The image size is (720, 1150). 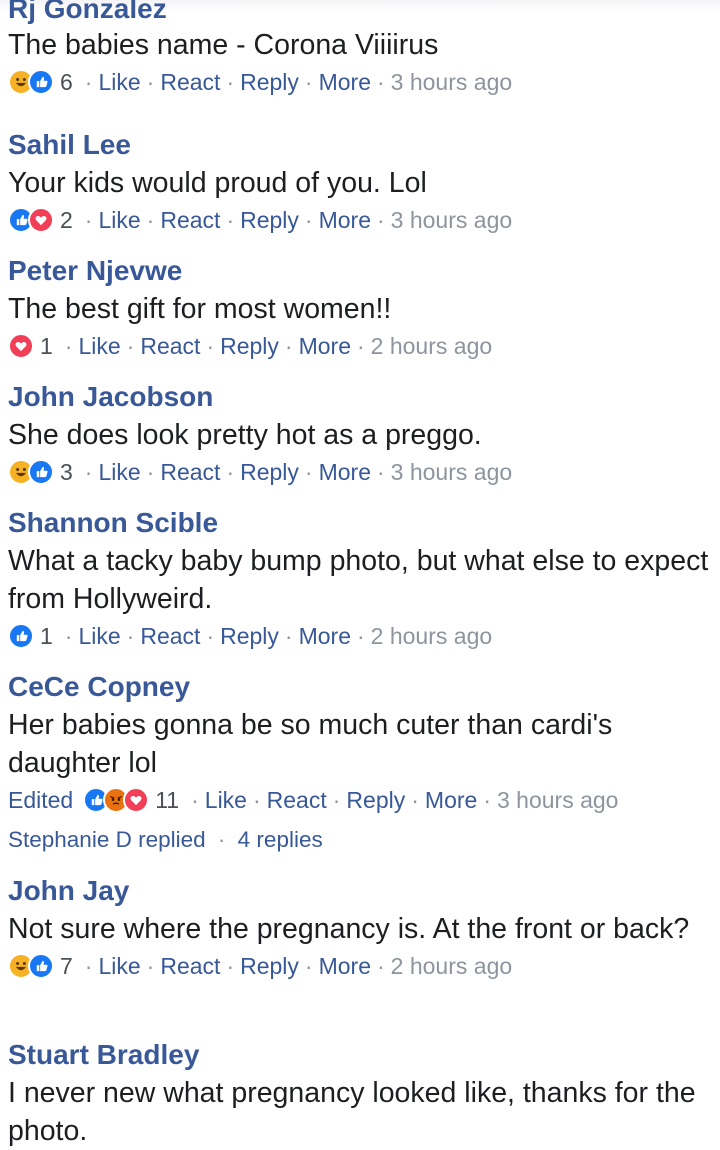 I want to click on reaction-count: 6, so click(x=66, y=82).